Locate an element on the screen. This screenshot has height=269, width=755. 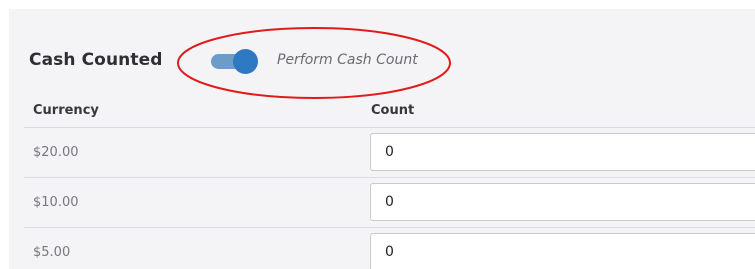
table-header: Currency Count is located at coordinates (382, 112).